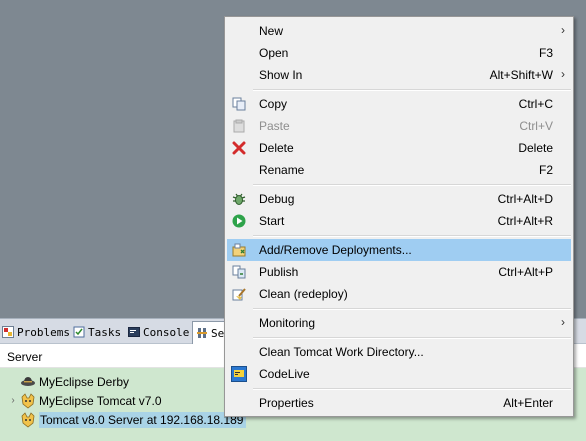 The image size is (586, 441). I want to click on menu-item-rename: Rename F2, so click(399, 170).